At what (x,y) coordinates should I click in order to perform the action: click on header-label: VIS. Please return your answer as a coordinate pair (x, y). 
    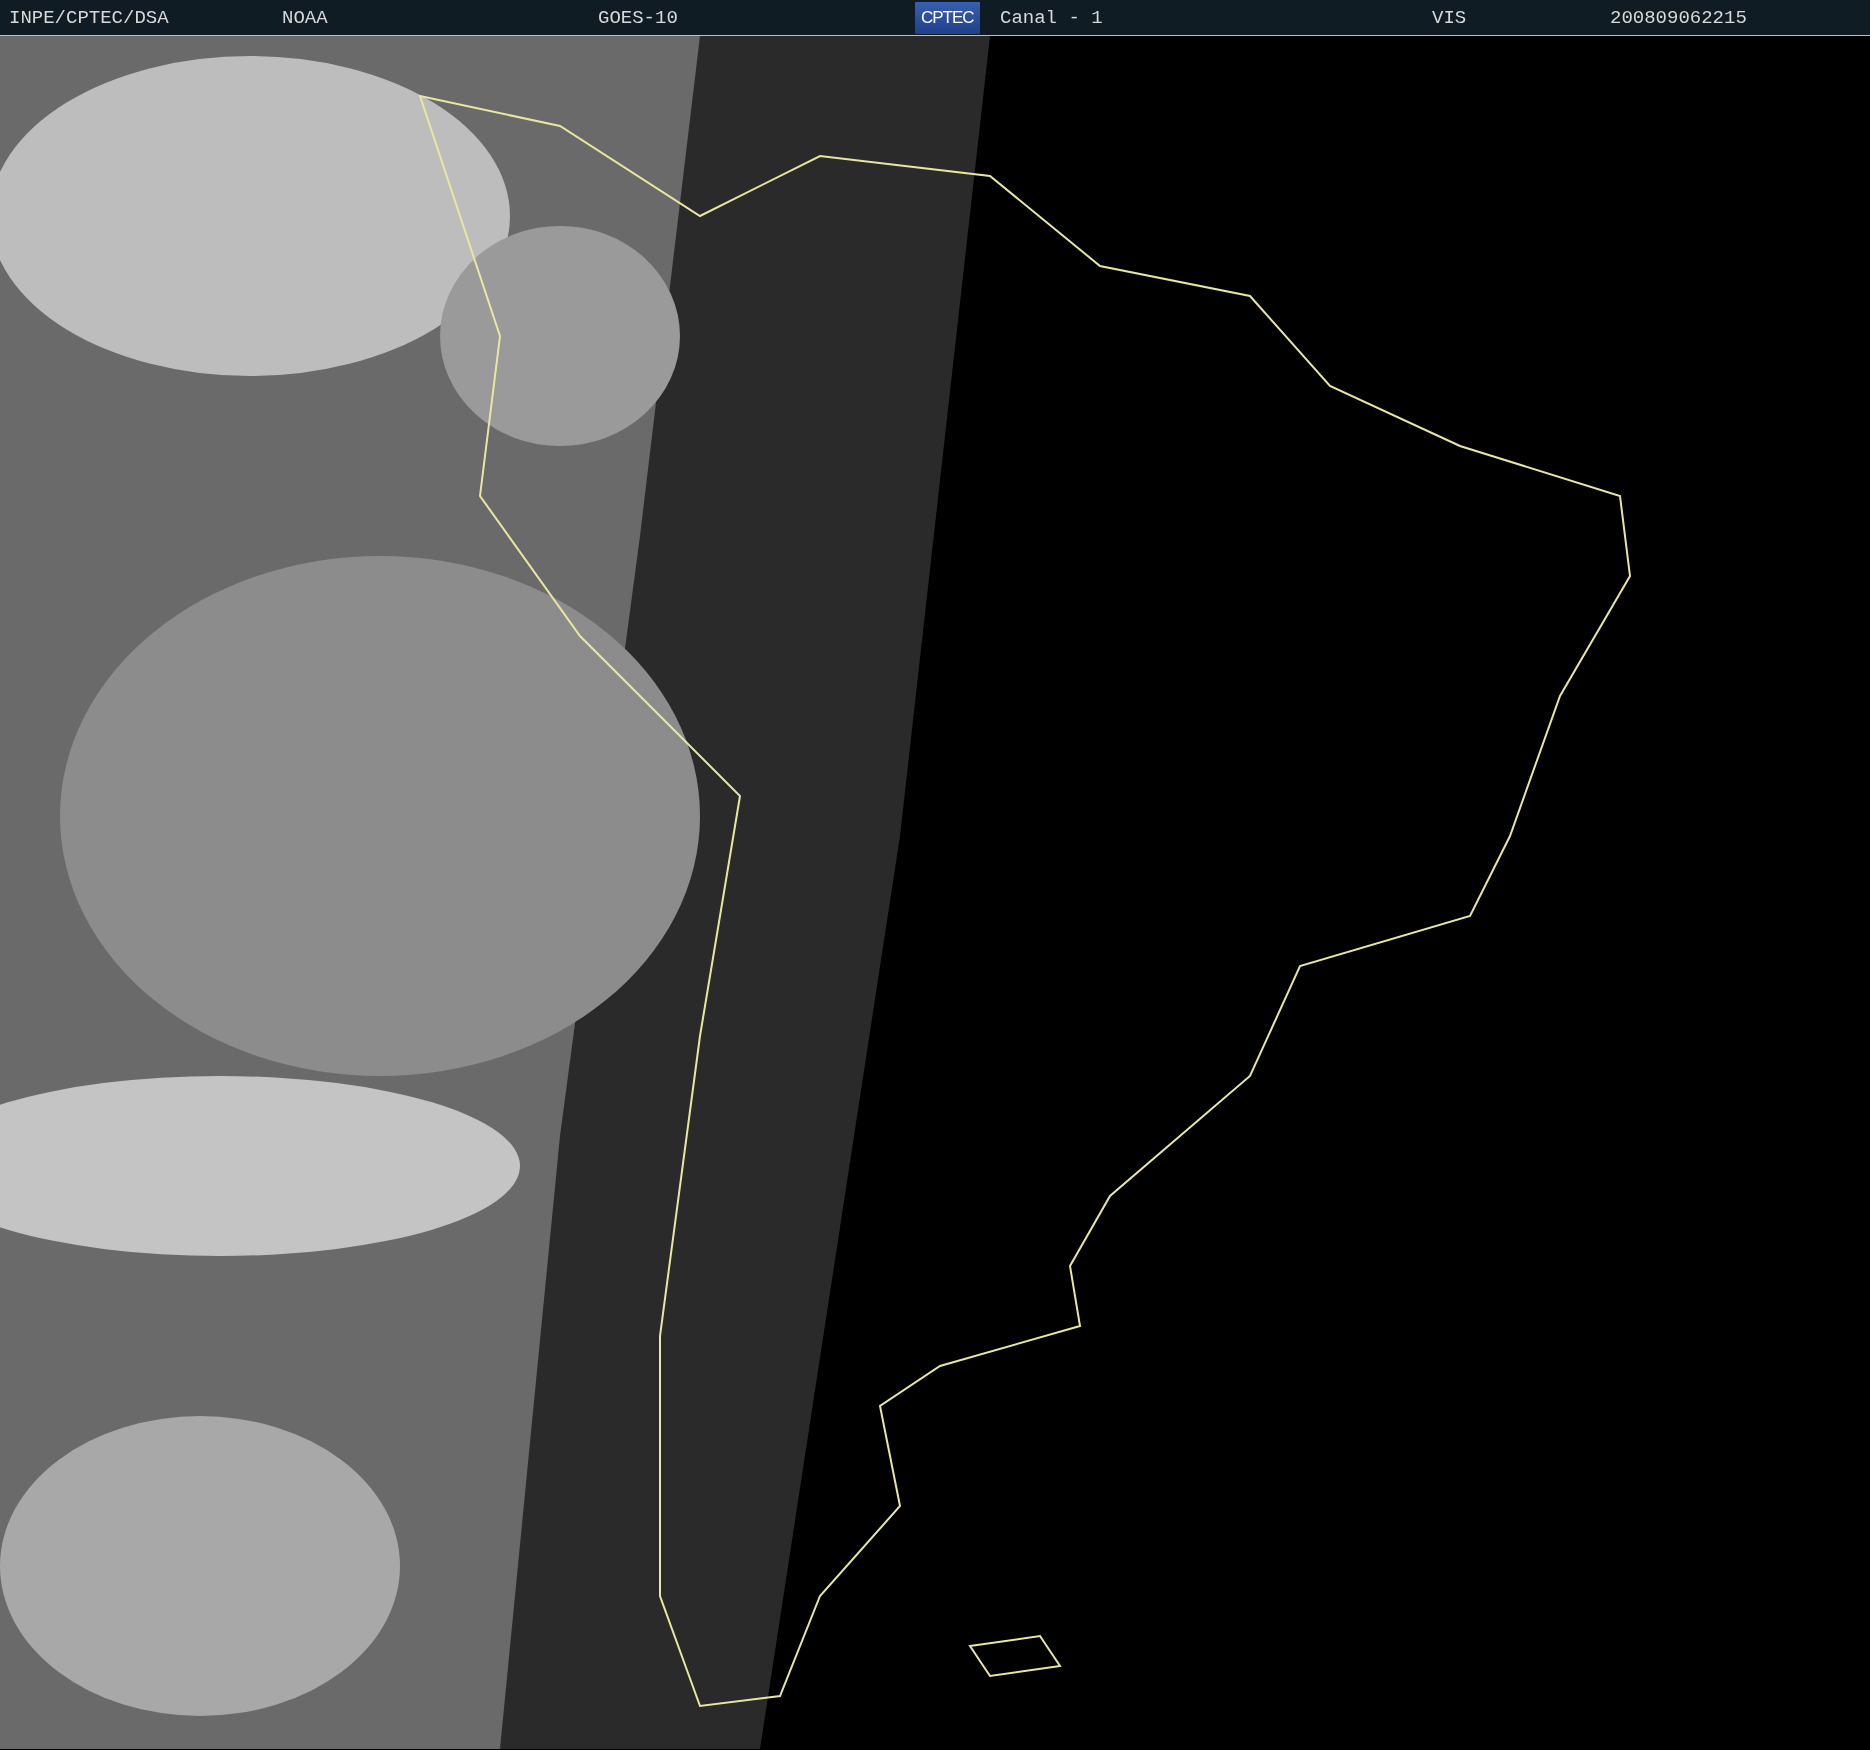
    Looking at the image, I should click on (1449, 17).